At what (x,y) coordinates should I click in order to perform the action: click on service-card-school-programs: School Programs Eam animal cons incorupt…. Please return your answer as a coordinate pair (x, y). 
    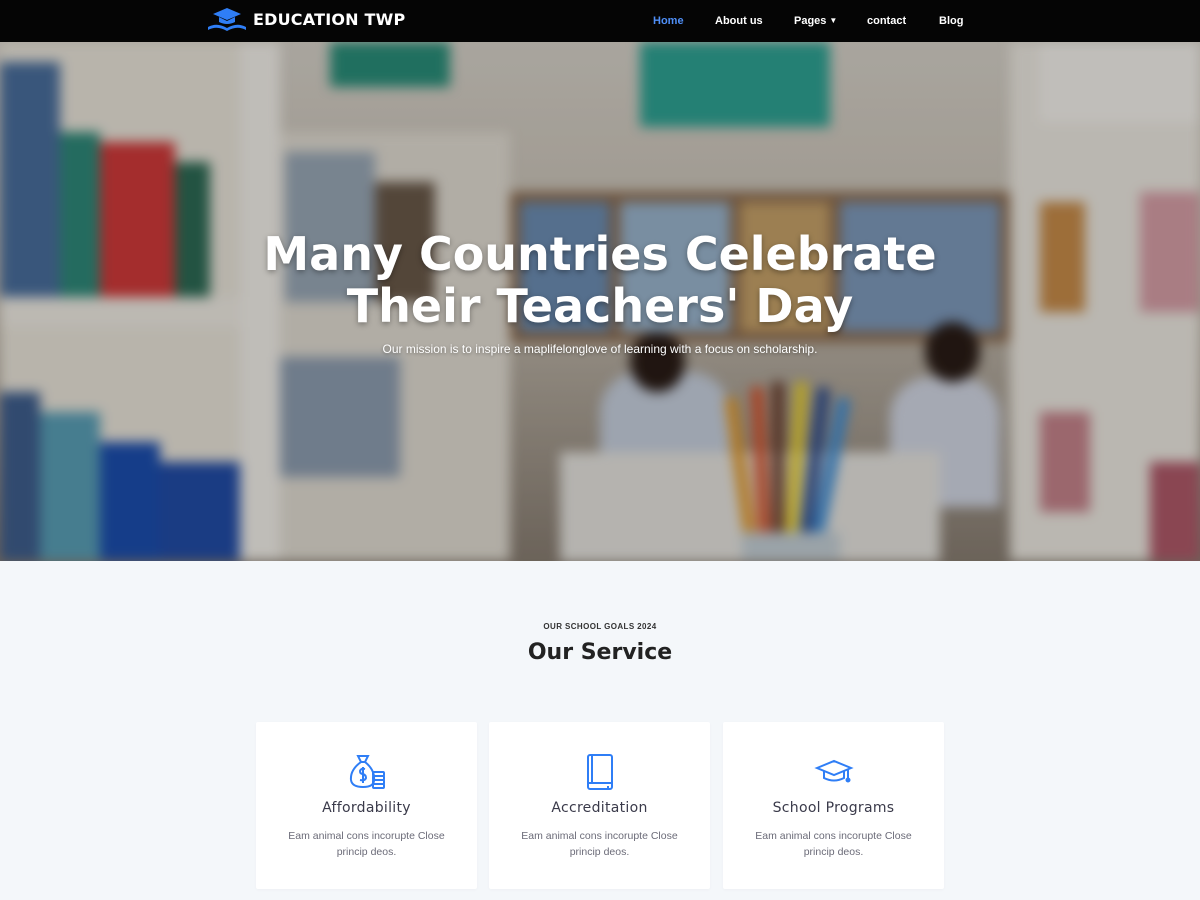
    Looking at the image, I should click on (833, 805).